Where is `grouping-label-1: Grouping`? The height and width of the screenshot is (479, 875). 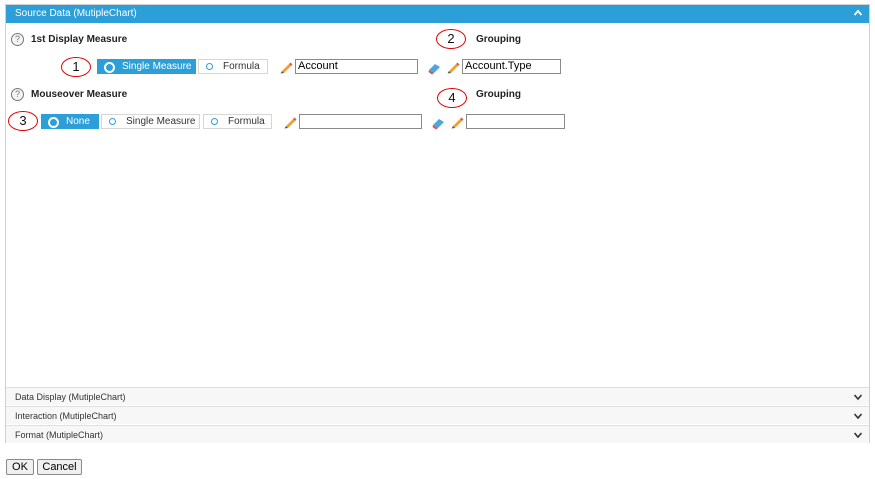 grouping-label-1: Grouping is located at coordinates (498, 39).